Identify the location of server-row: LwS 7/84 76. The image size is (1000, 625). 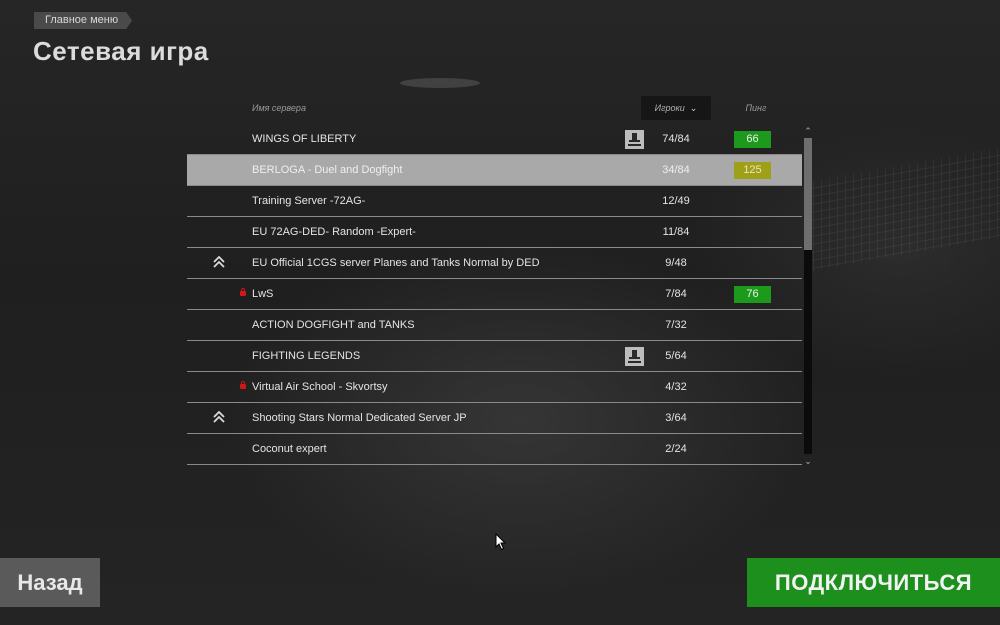
(494, 294).